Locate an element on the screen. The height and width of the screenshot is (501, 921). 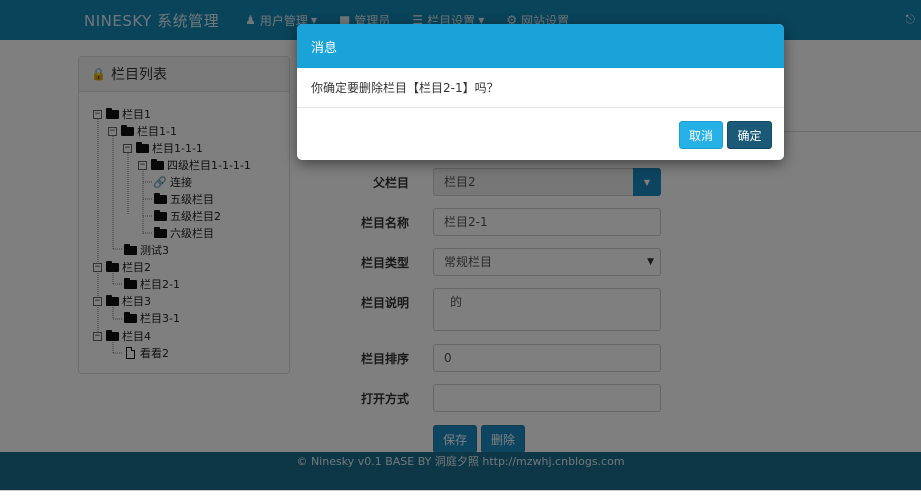
confirm-delete-dialog: 消息 你确定要删除栏目【栏目2-1】吗？ 取消 确定 is located at coordinates (540, 92).